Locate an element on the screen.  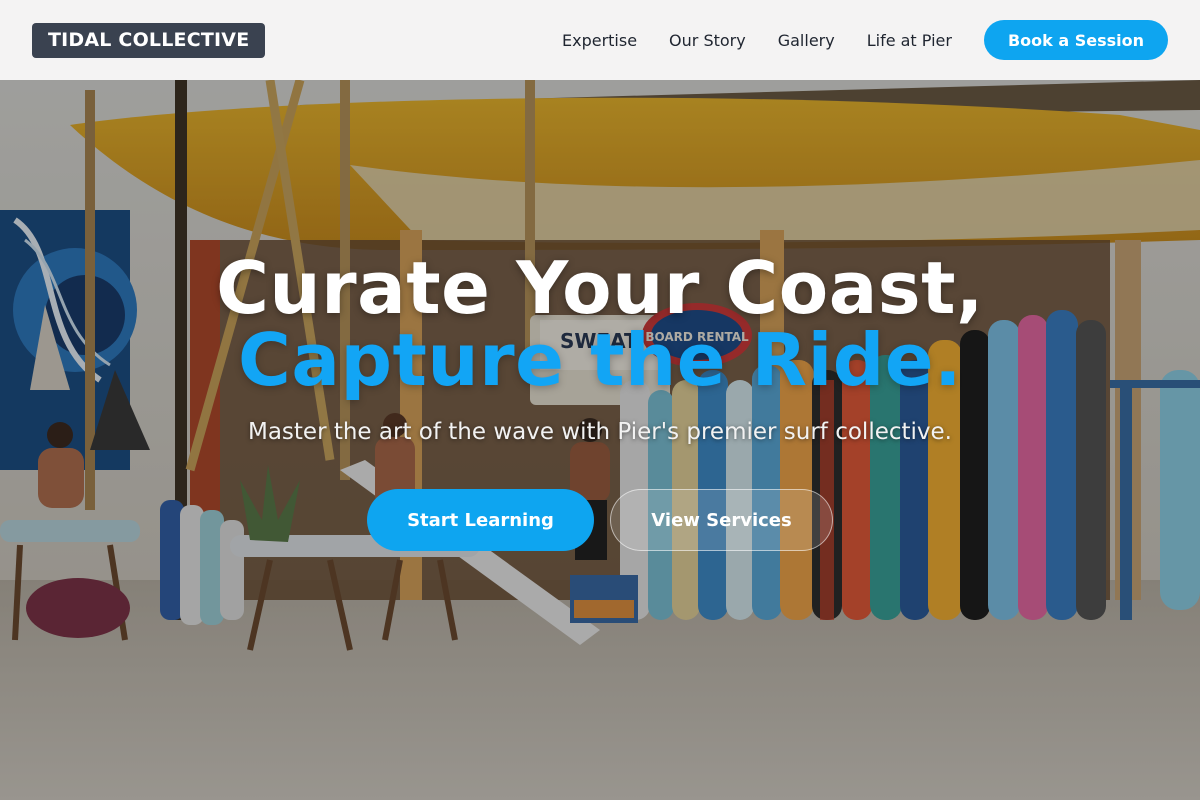
view-services-button: View Services is located at coordinates (721, 520).